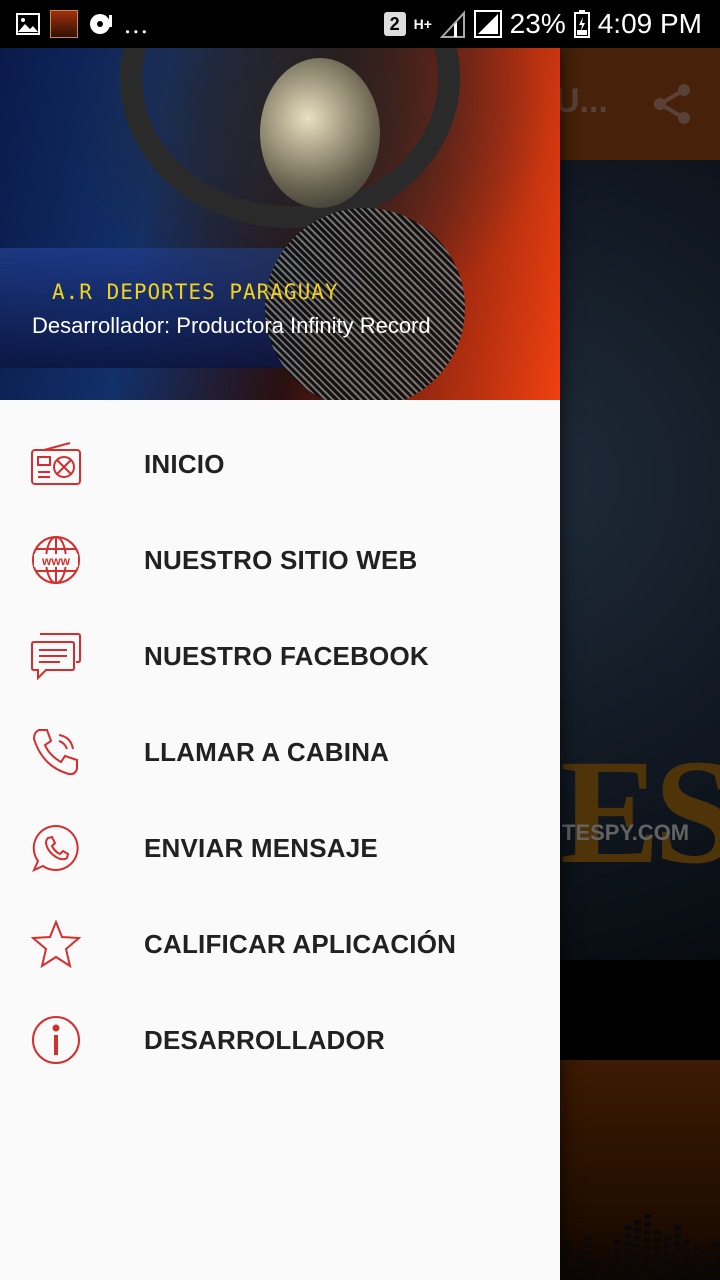 The width and height of the screenshot is (720, 1280). What do you see at coordinates (360, 24) in the screenshot?
I see `status-bar: ... 2 H+ 23% 4:09 PM` at bounding box center [360, 24].